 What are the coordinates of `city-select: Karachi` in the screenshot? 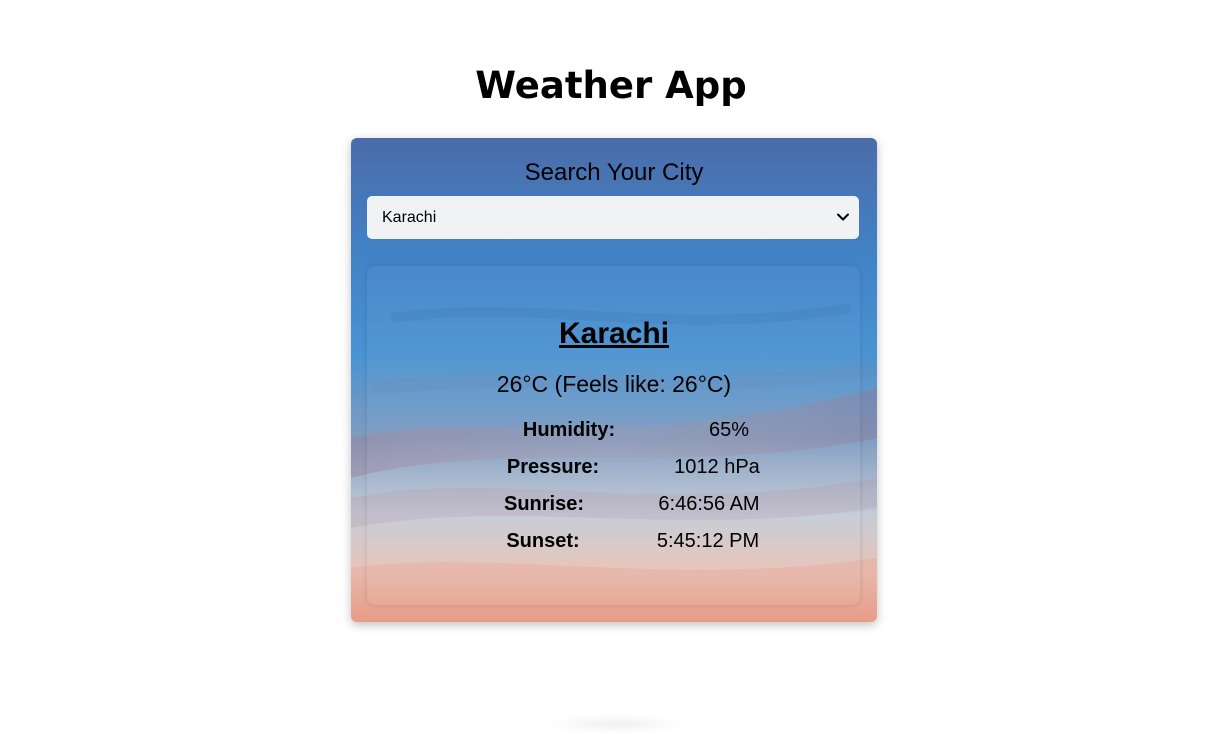 It's located at (613, 217).